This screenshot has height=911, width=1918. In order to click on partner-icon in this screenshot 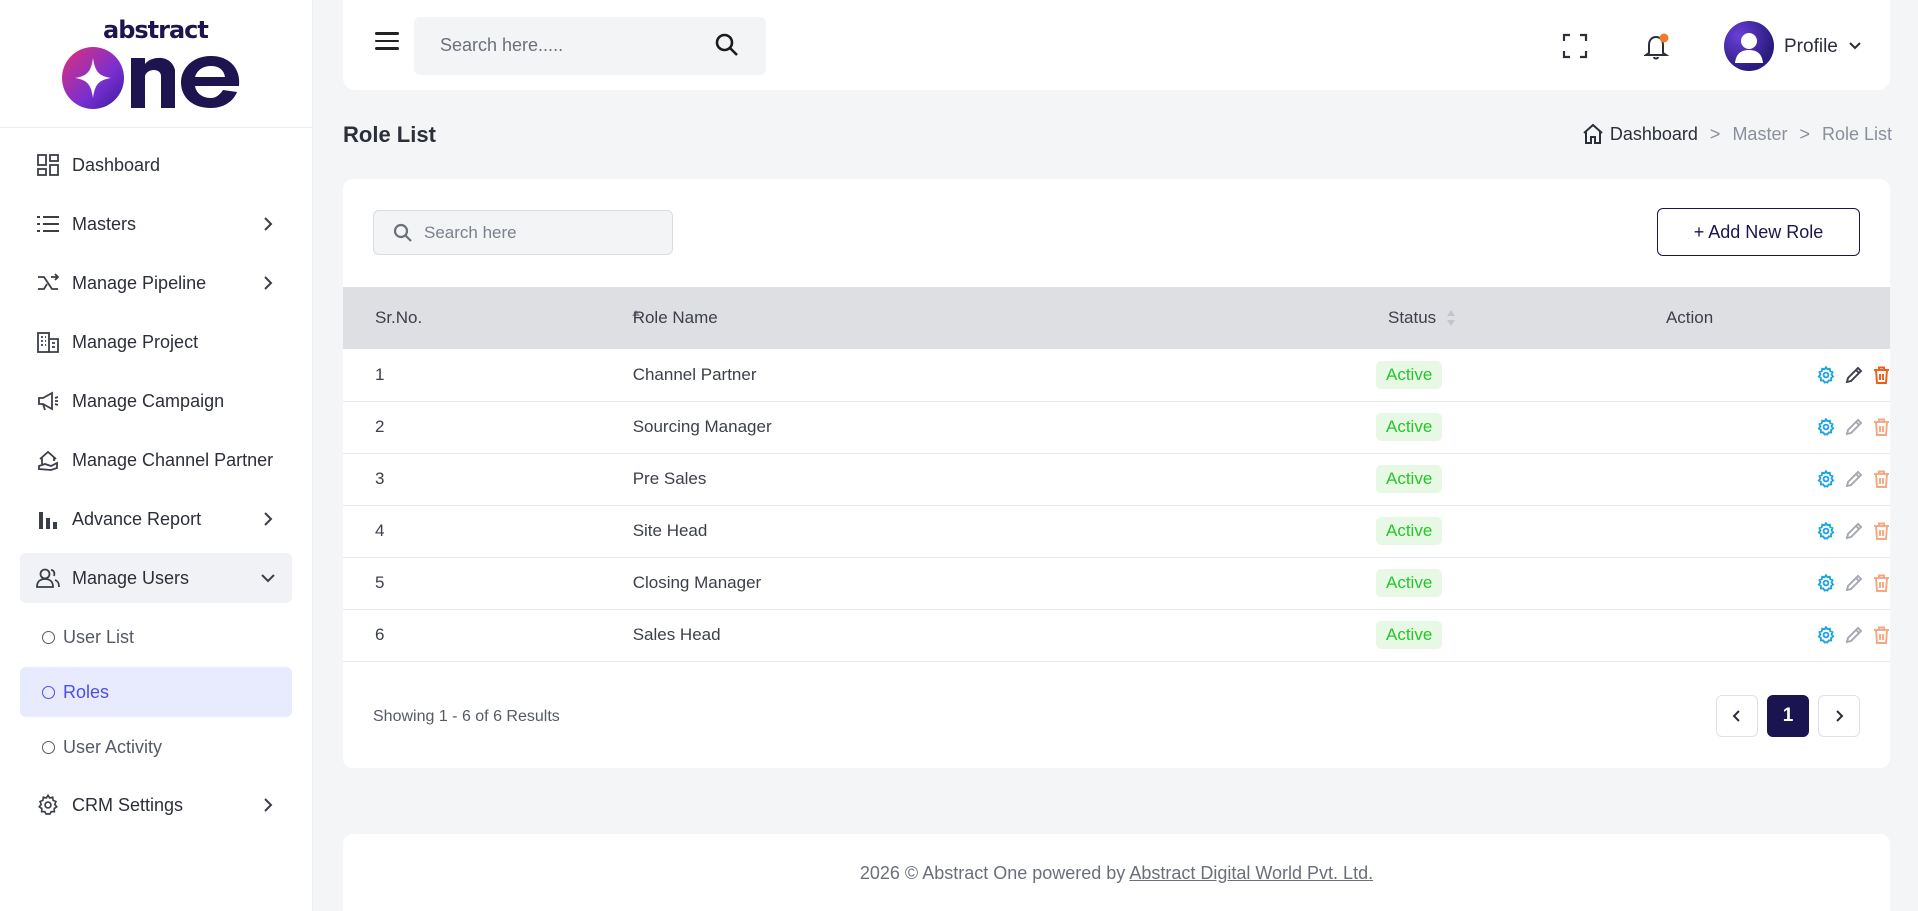, I will do `click(48, 460)`.